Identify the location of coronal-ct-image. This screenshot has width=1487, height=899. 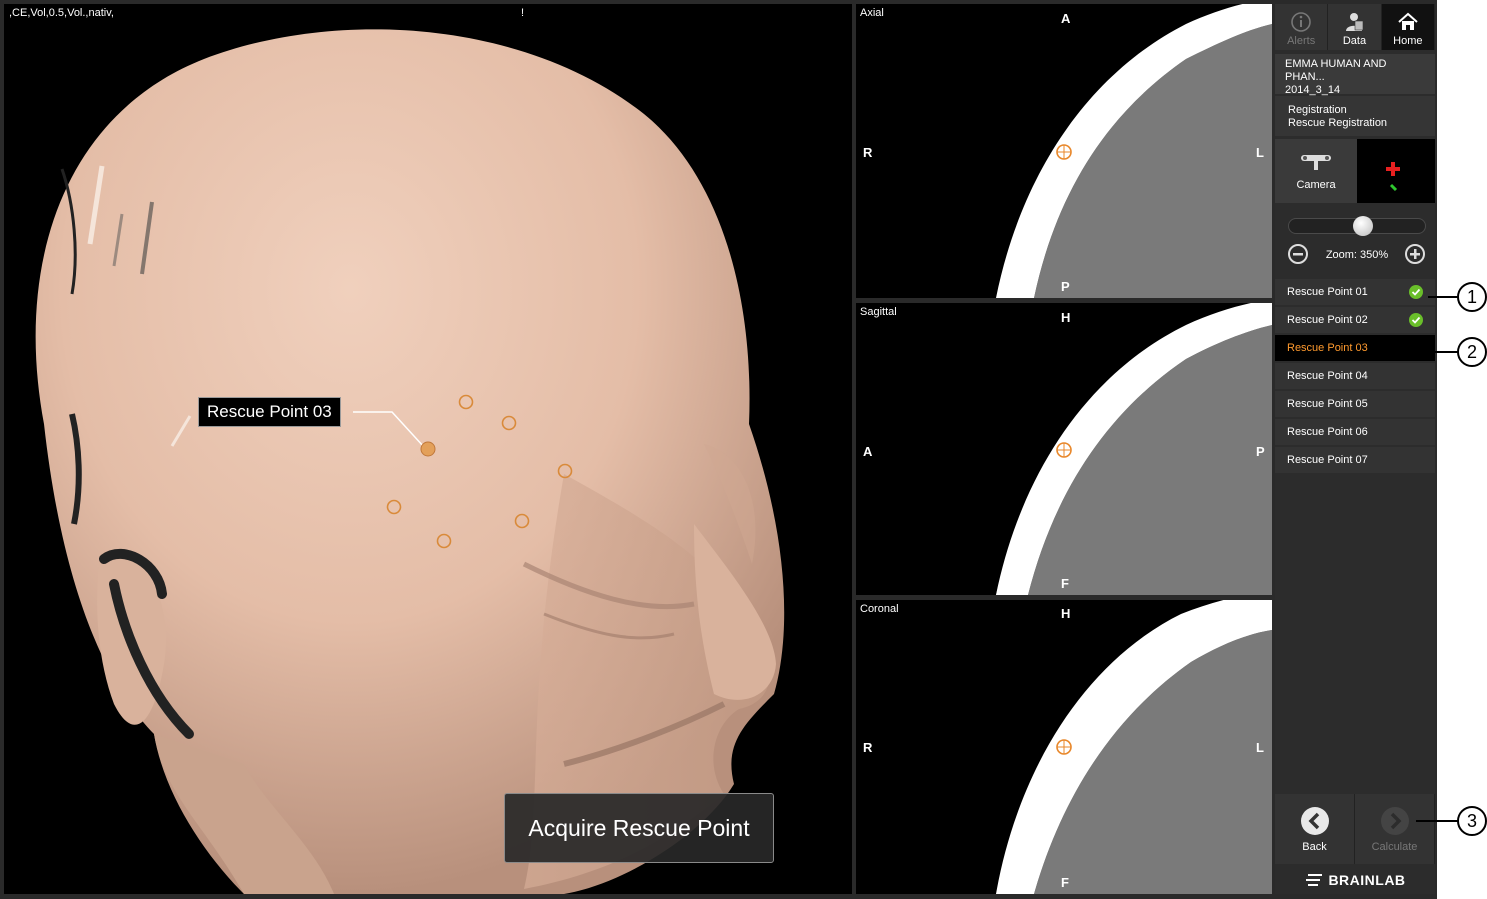
(1134, 747).